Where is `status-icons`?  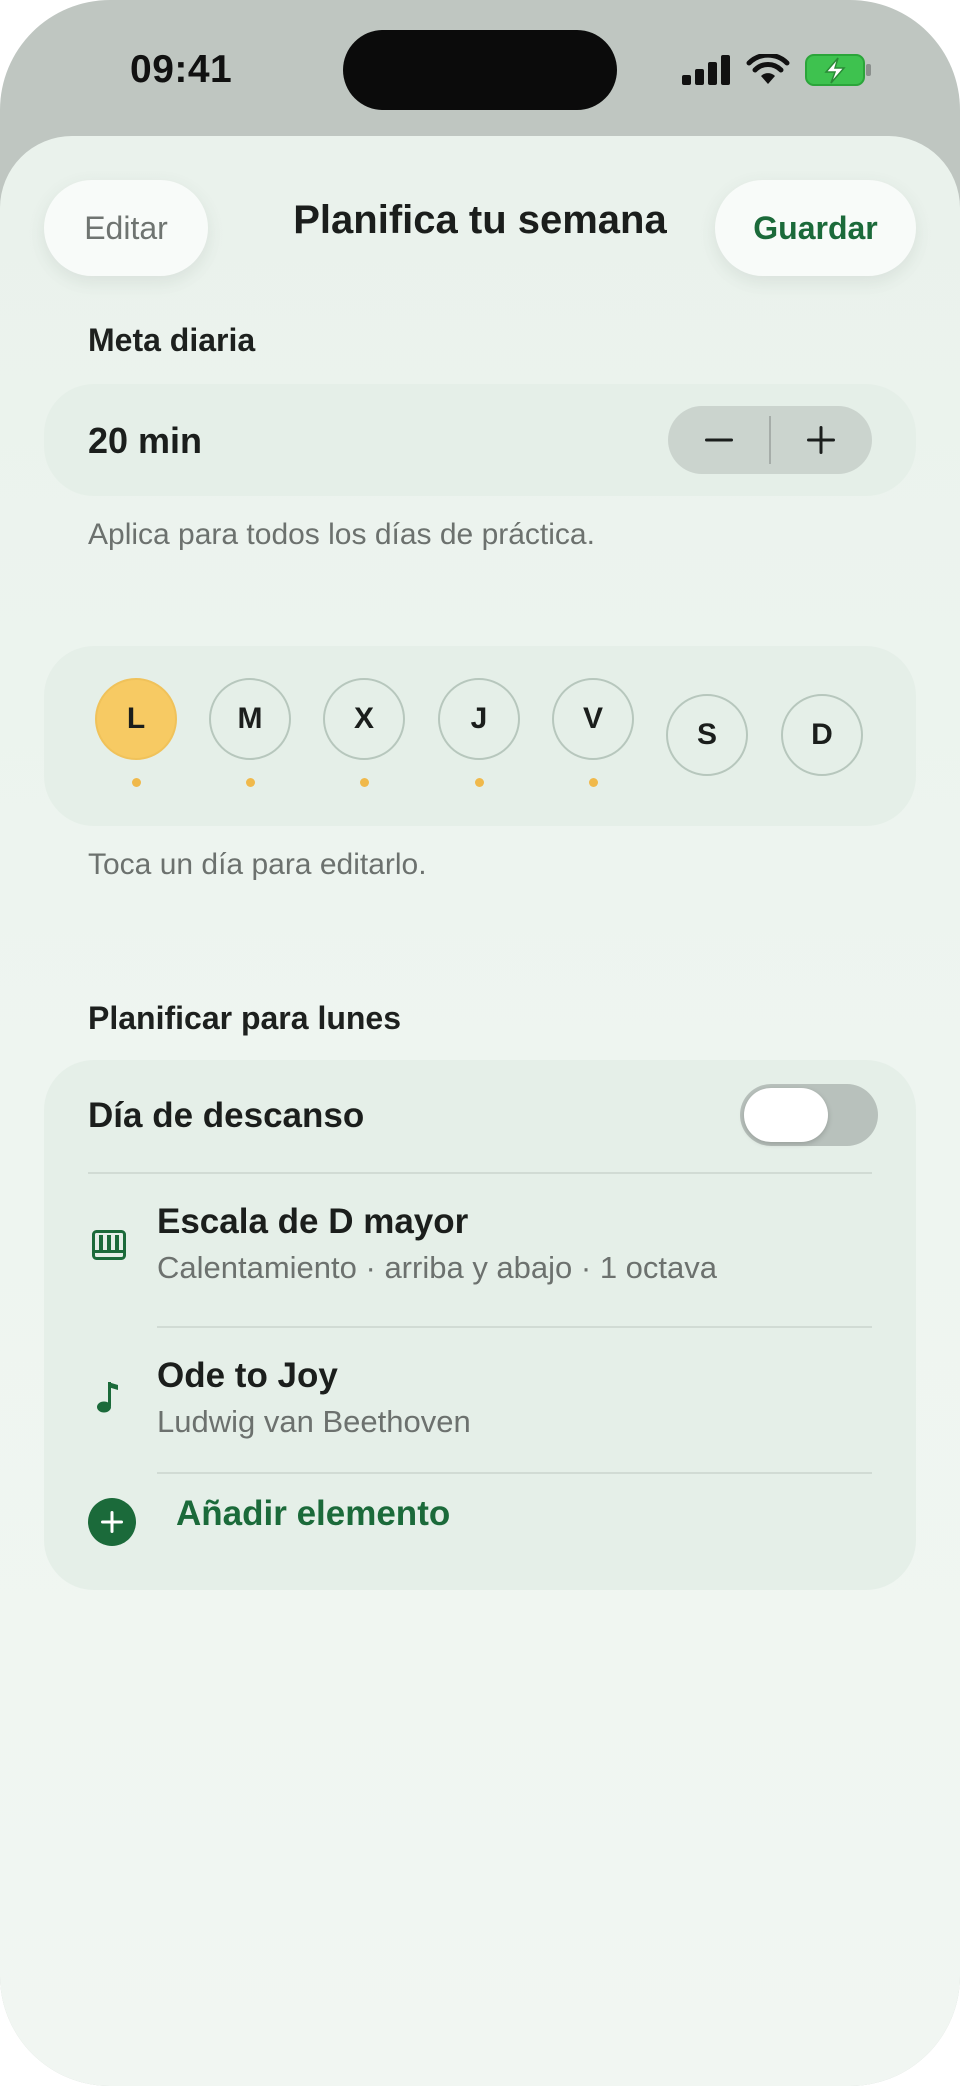 status-icons is located at coordinates (777, 70).